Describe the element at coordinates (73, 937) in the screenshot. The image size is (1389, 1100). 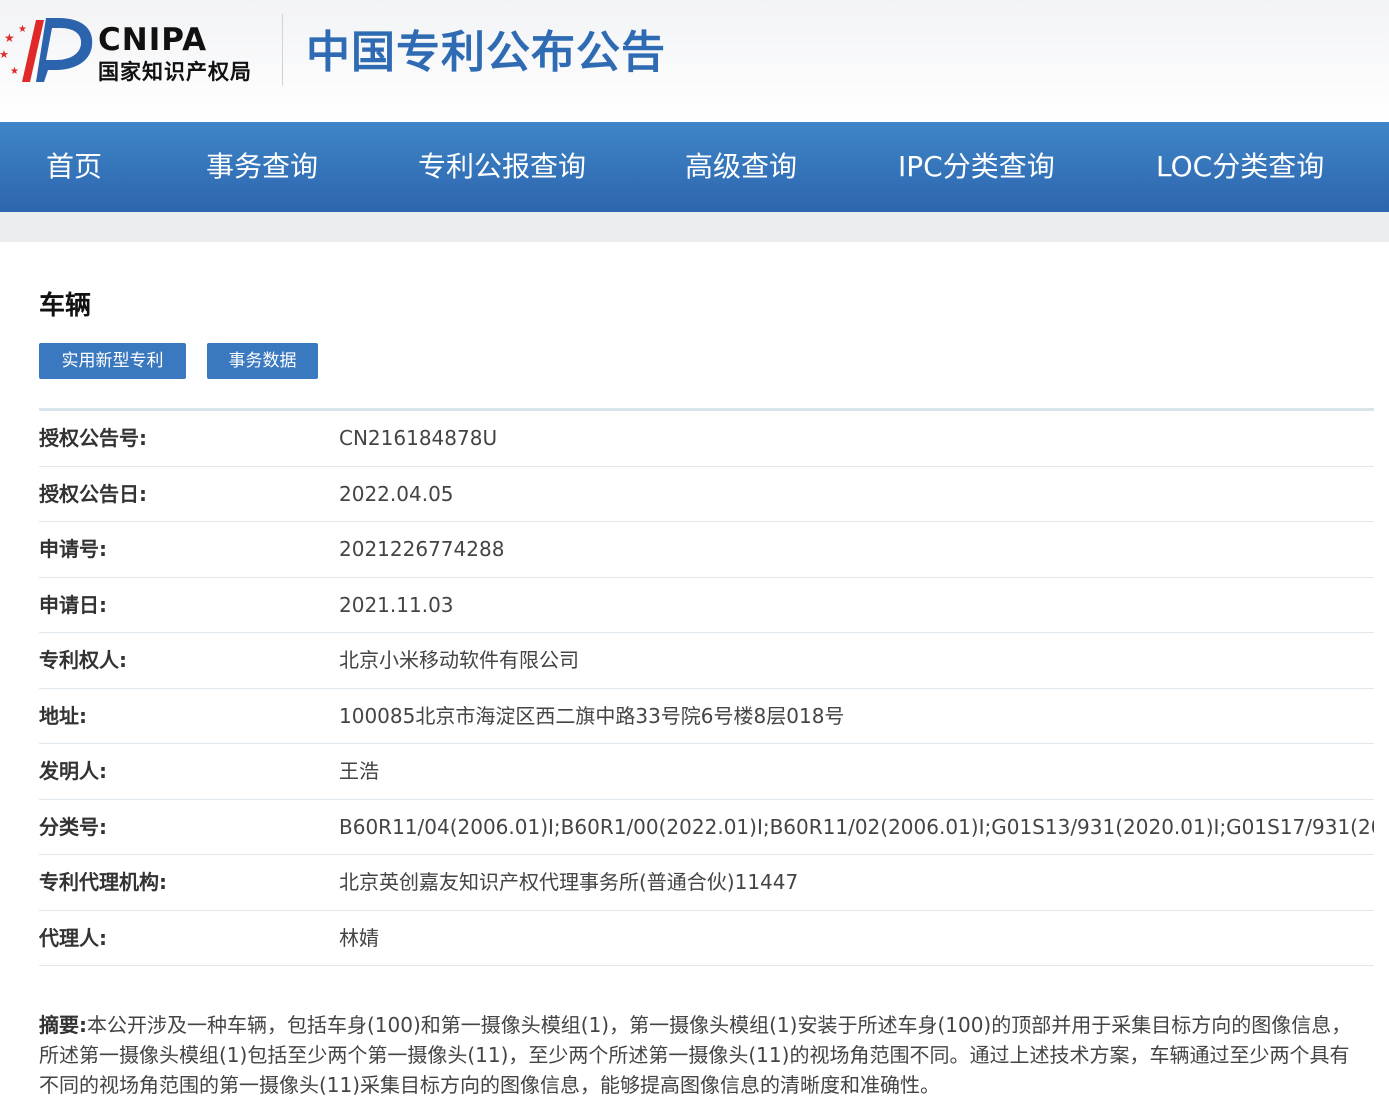
I see `field-label: 代理人:` at that location.